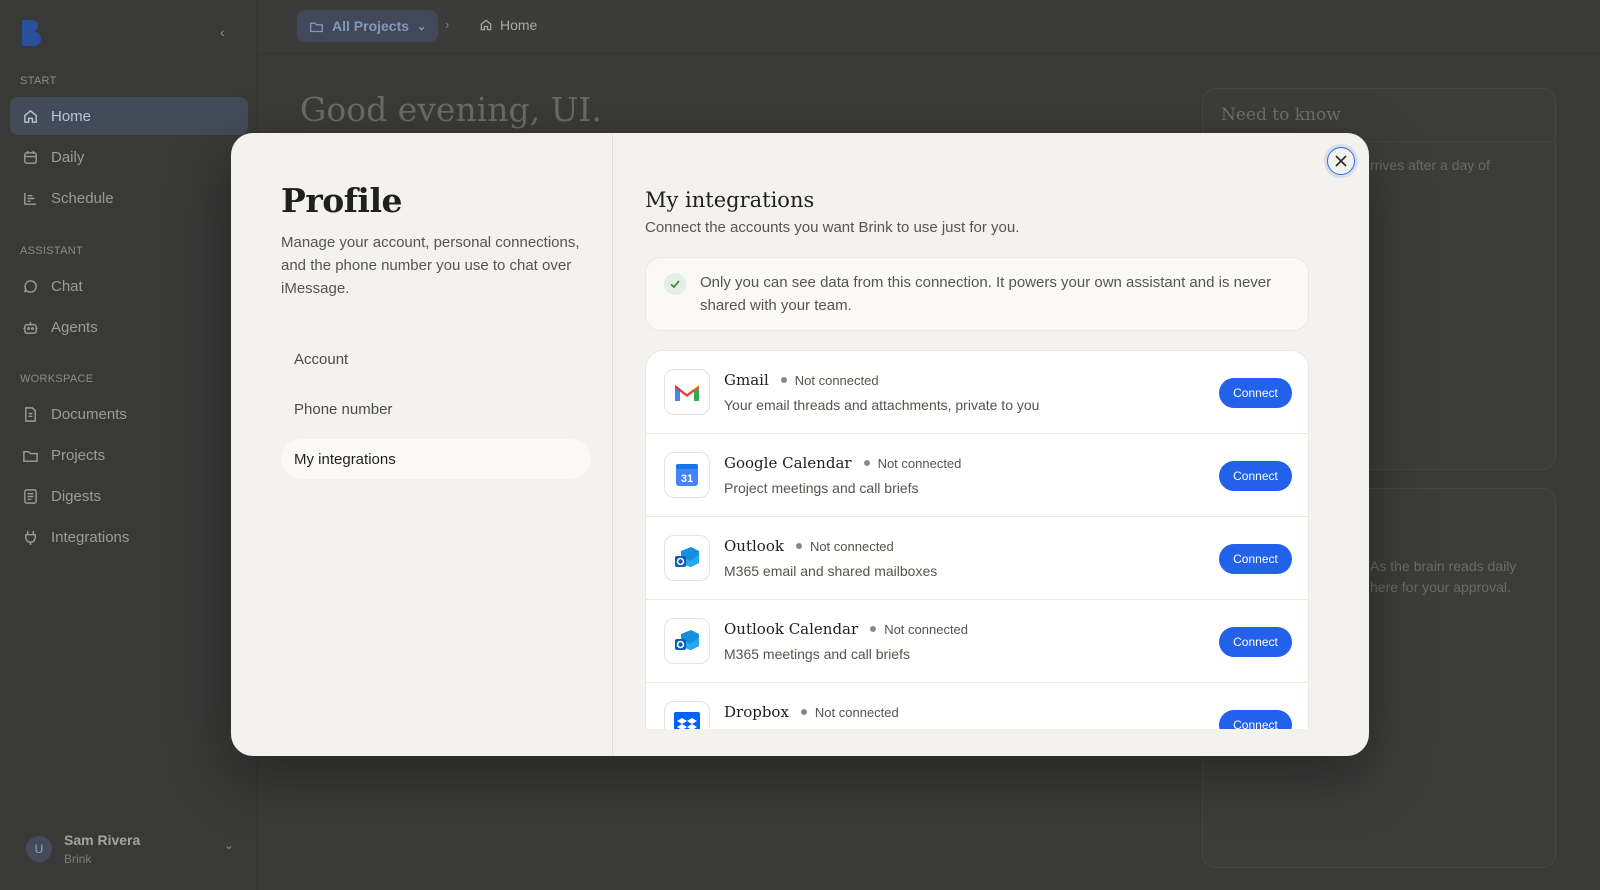 The image size is (1600, 890). I want to click on tab-account: Account, so click(436, 359).